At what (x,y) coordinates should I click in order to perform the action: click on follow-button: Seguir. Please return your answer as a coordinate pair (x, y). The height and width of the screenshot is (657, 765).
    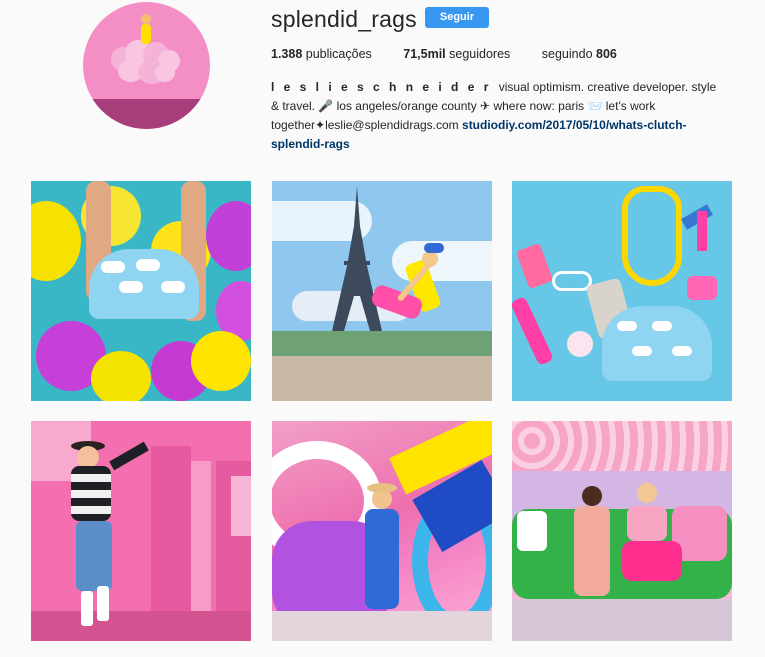
    Looking at the image, I should click on (457, 17).